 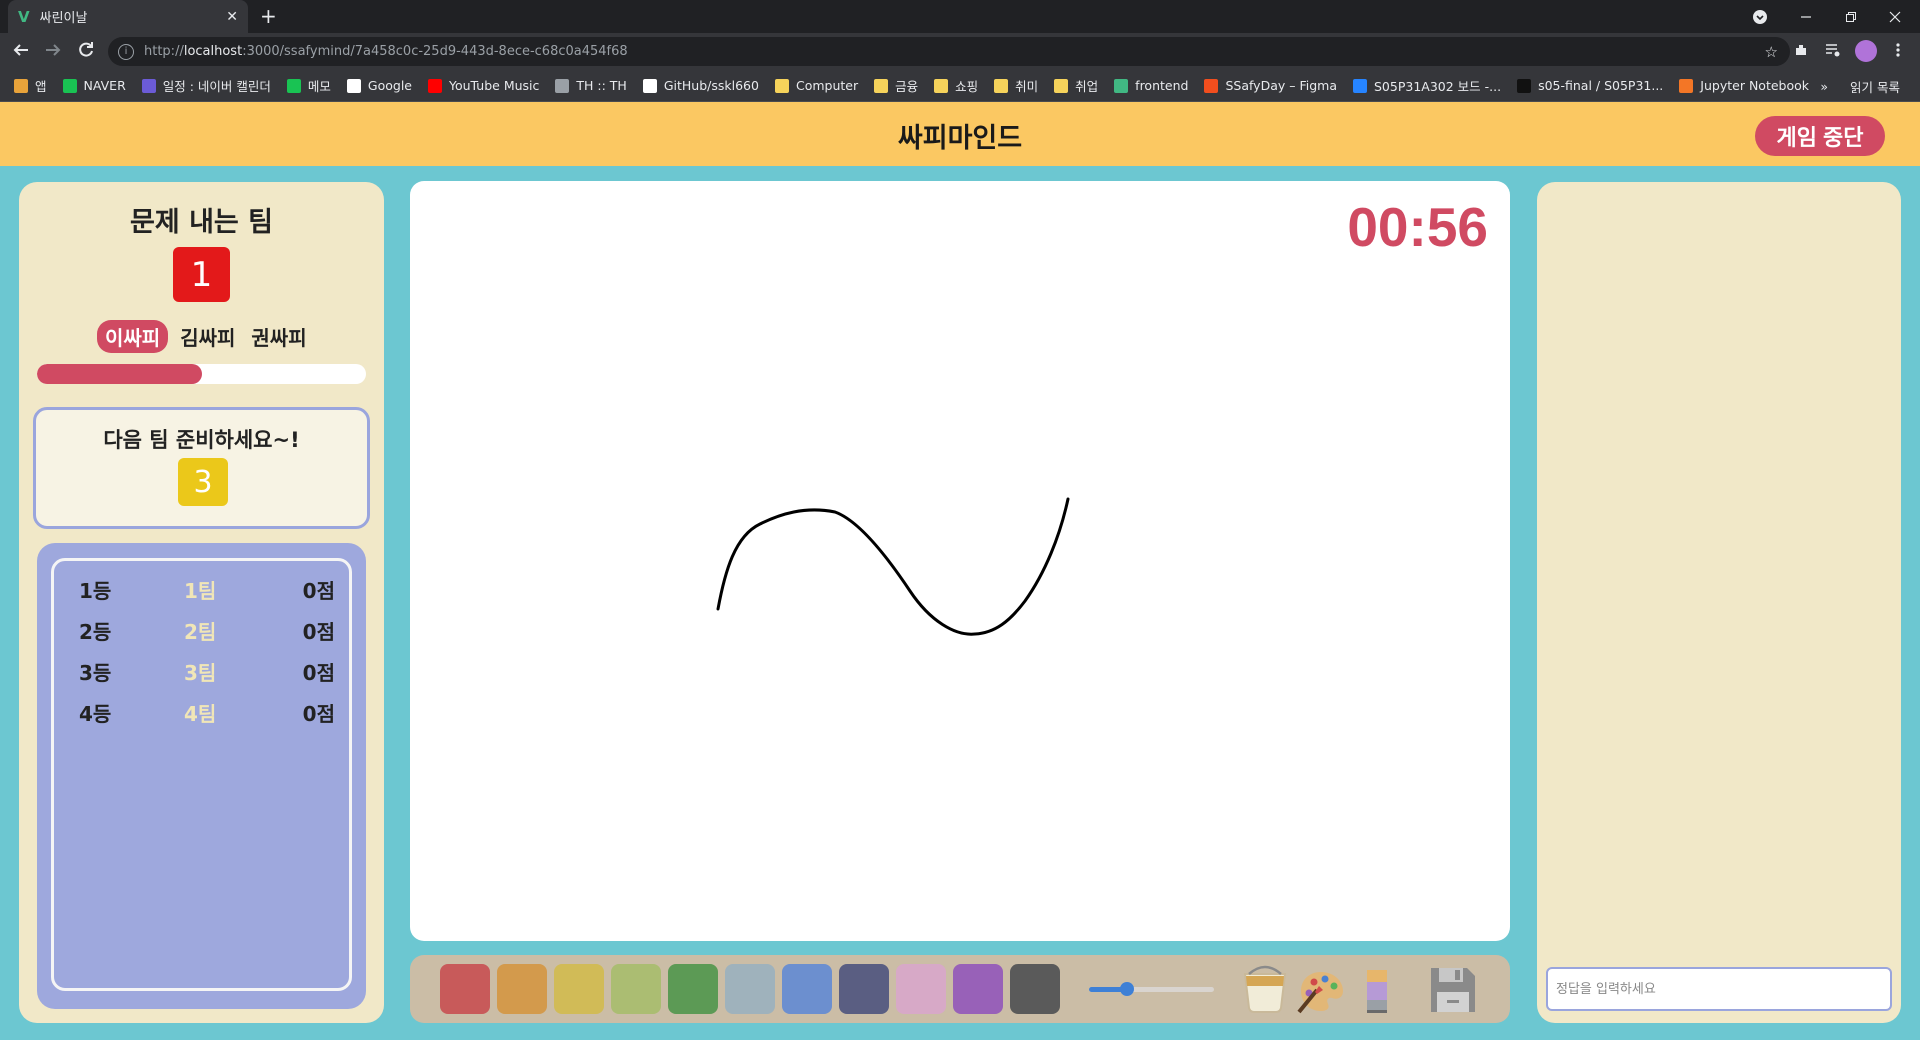 What do you see at coordinates (390, 85) in the screenshot?
I see `bookmark-label: Google` at bounding box center [390, 85].